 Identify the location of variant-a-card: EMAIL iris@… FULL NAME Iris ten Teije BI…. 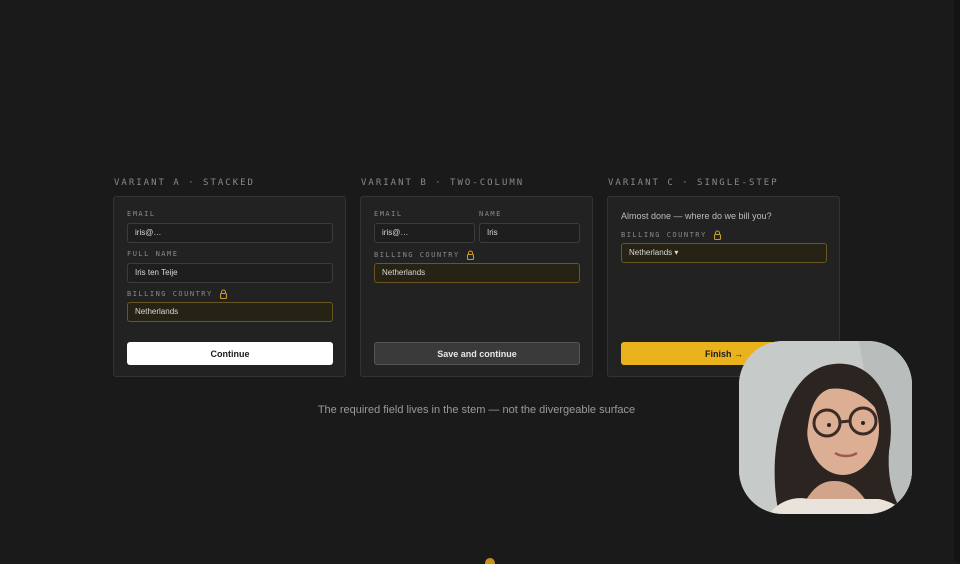
(229, 286).